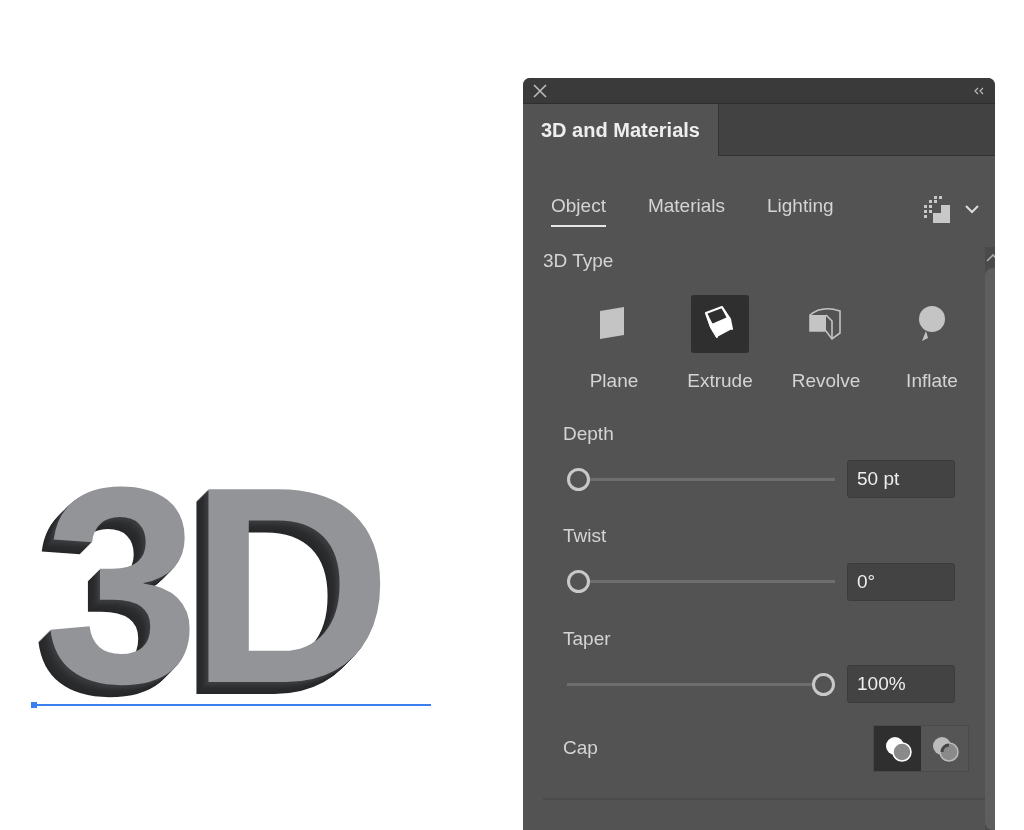 This screenshot has width=1024, height=830. What do you see at coordinates (621, 130) in the screenshot?
I see `panel-tab: 3D and Materials` at bounding box center [621, 130].